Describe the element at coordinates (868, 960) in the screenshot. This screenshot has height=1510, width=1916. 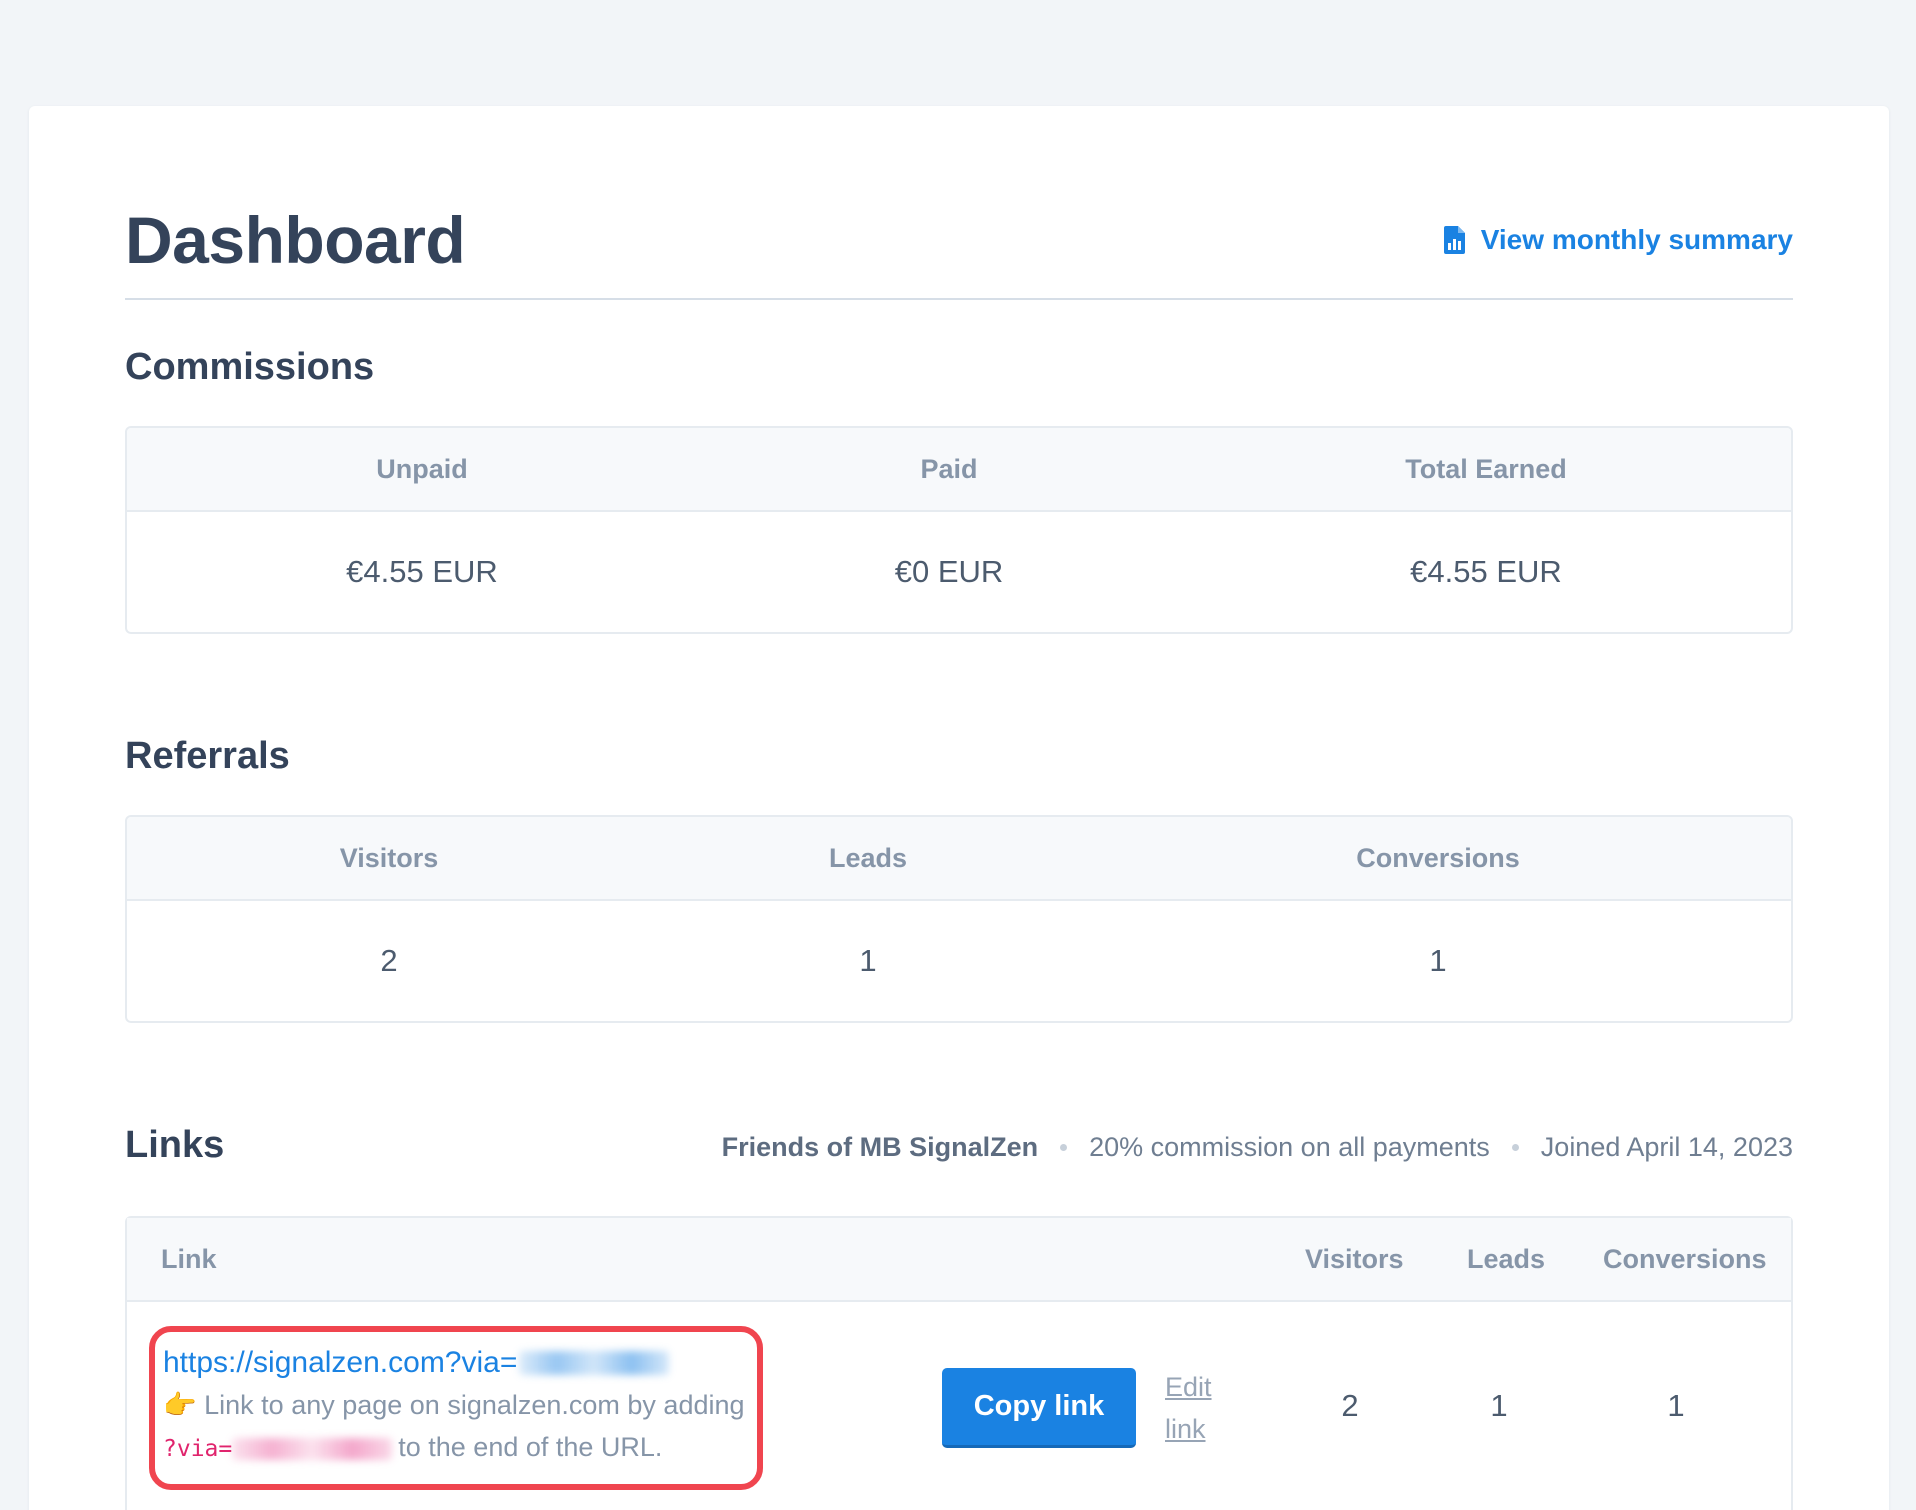
I see `referrals-leads-value: 1` at that location.